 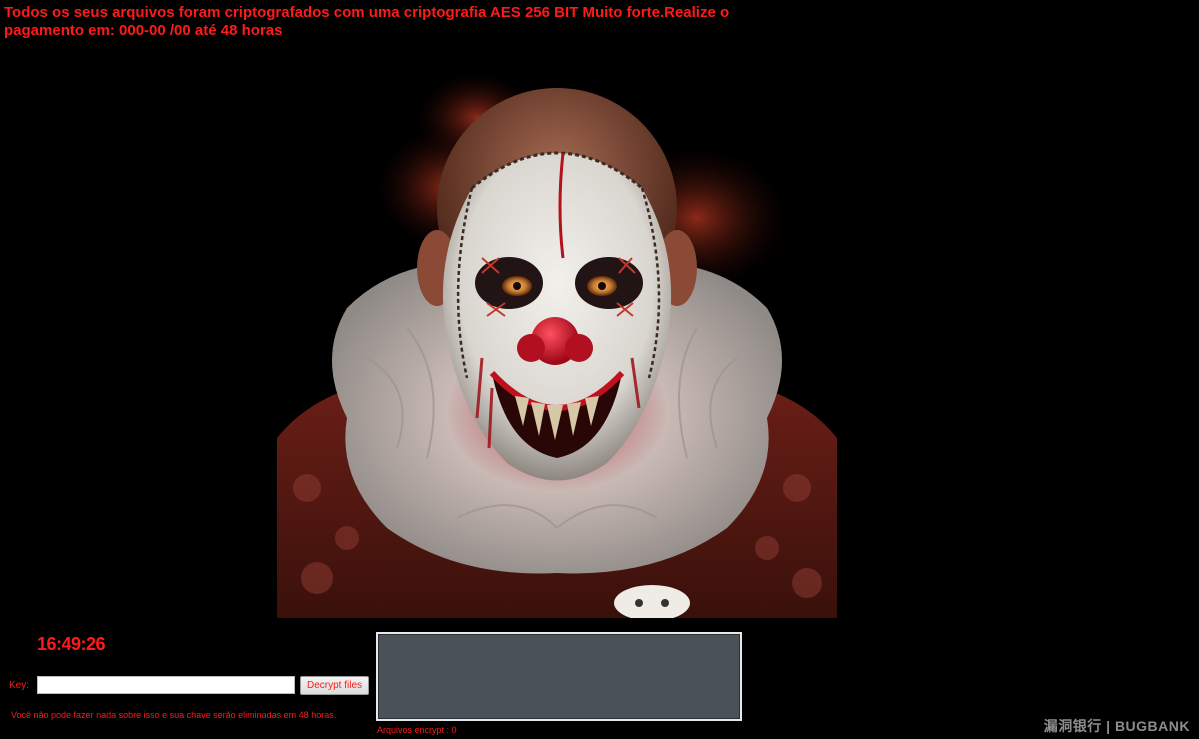 What do you see at coordinates (166, 685) in the screenshot?
I see `key-input` at bounding box center [166, 685].